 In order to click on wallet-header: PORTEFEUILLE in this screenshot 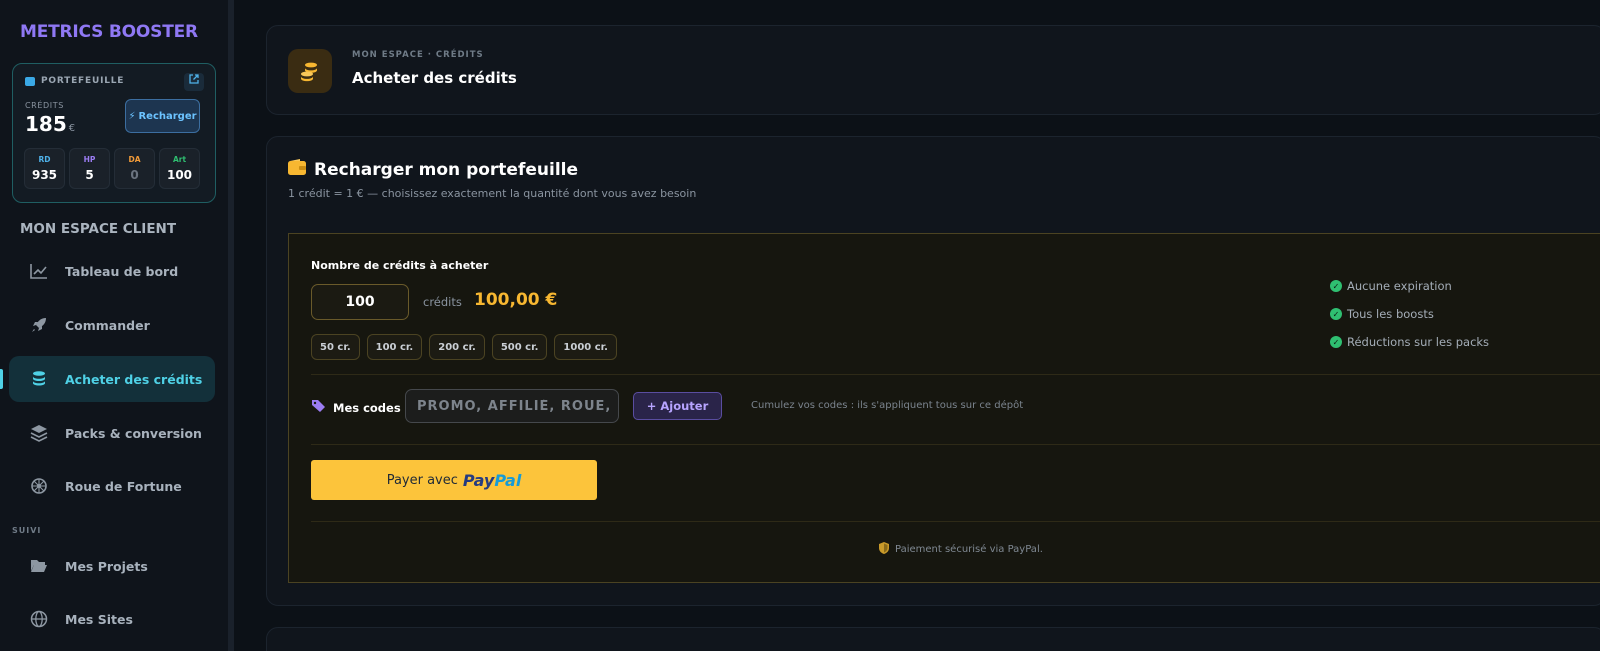, I will do `click(74, 81)`.